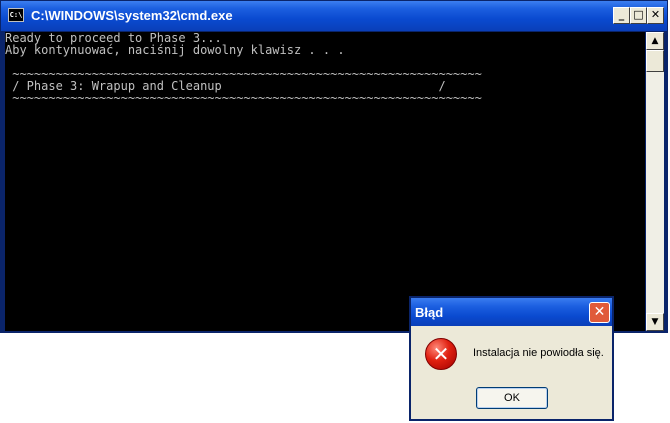 The height and width of the screenshot is (423, 670). I want to click on dialog-titlebar: Błąd ✕, so click(511, 312).